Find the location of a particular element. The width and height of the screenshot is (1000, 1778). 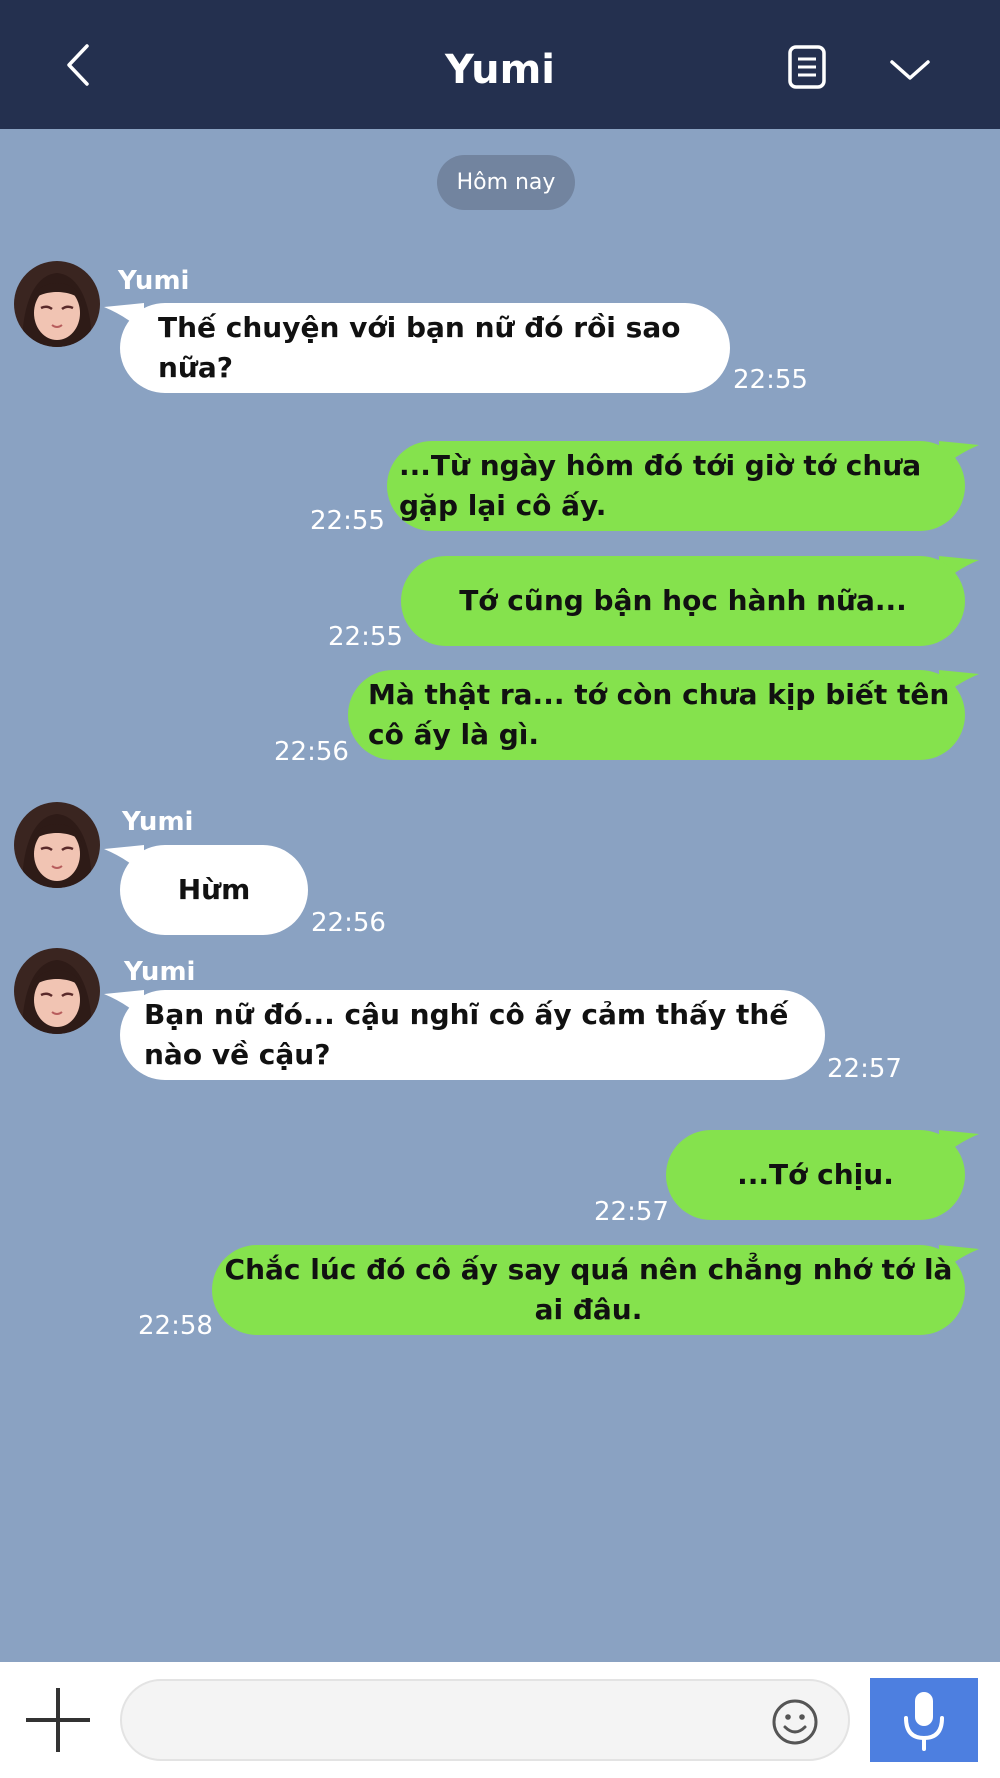

message-text: ...Tớ chịu. is located at coordinates (815, 1174).